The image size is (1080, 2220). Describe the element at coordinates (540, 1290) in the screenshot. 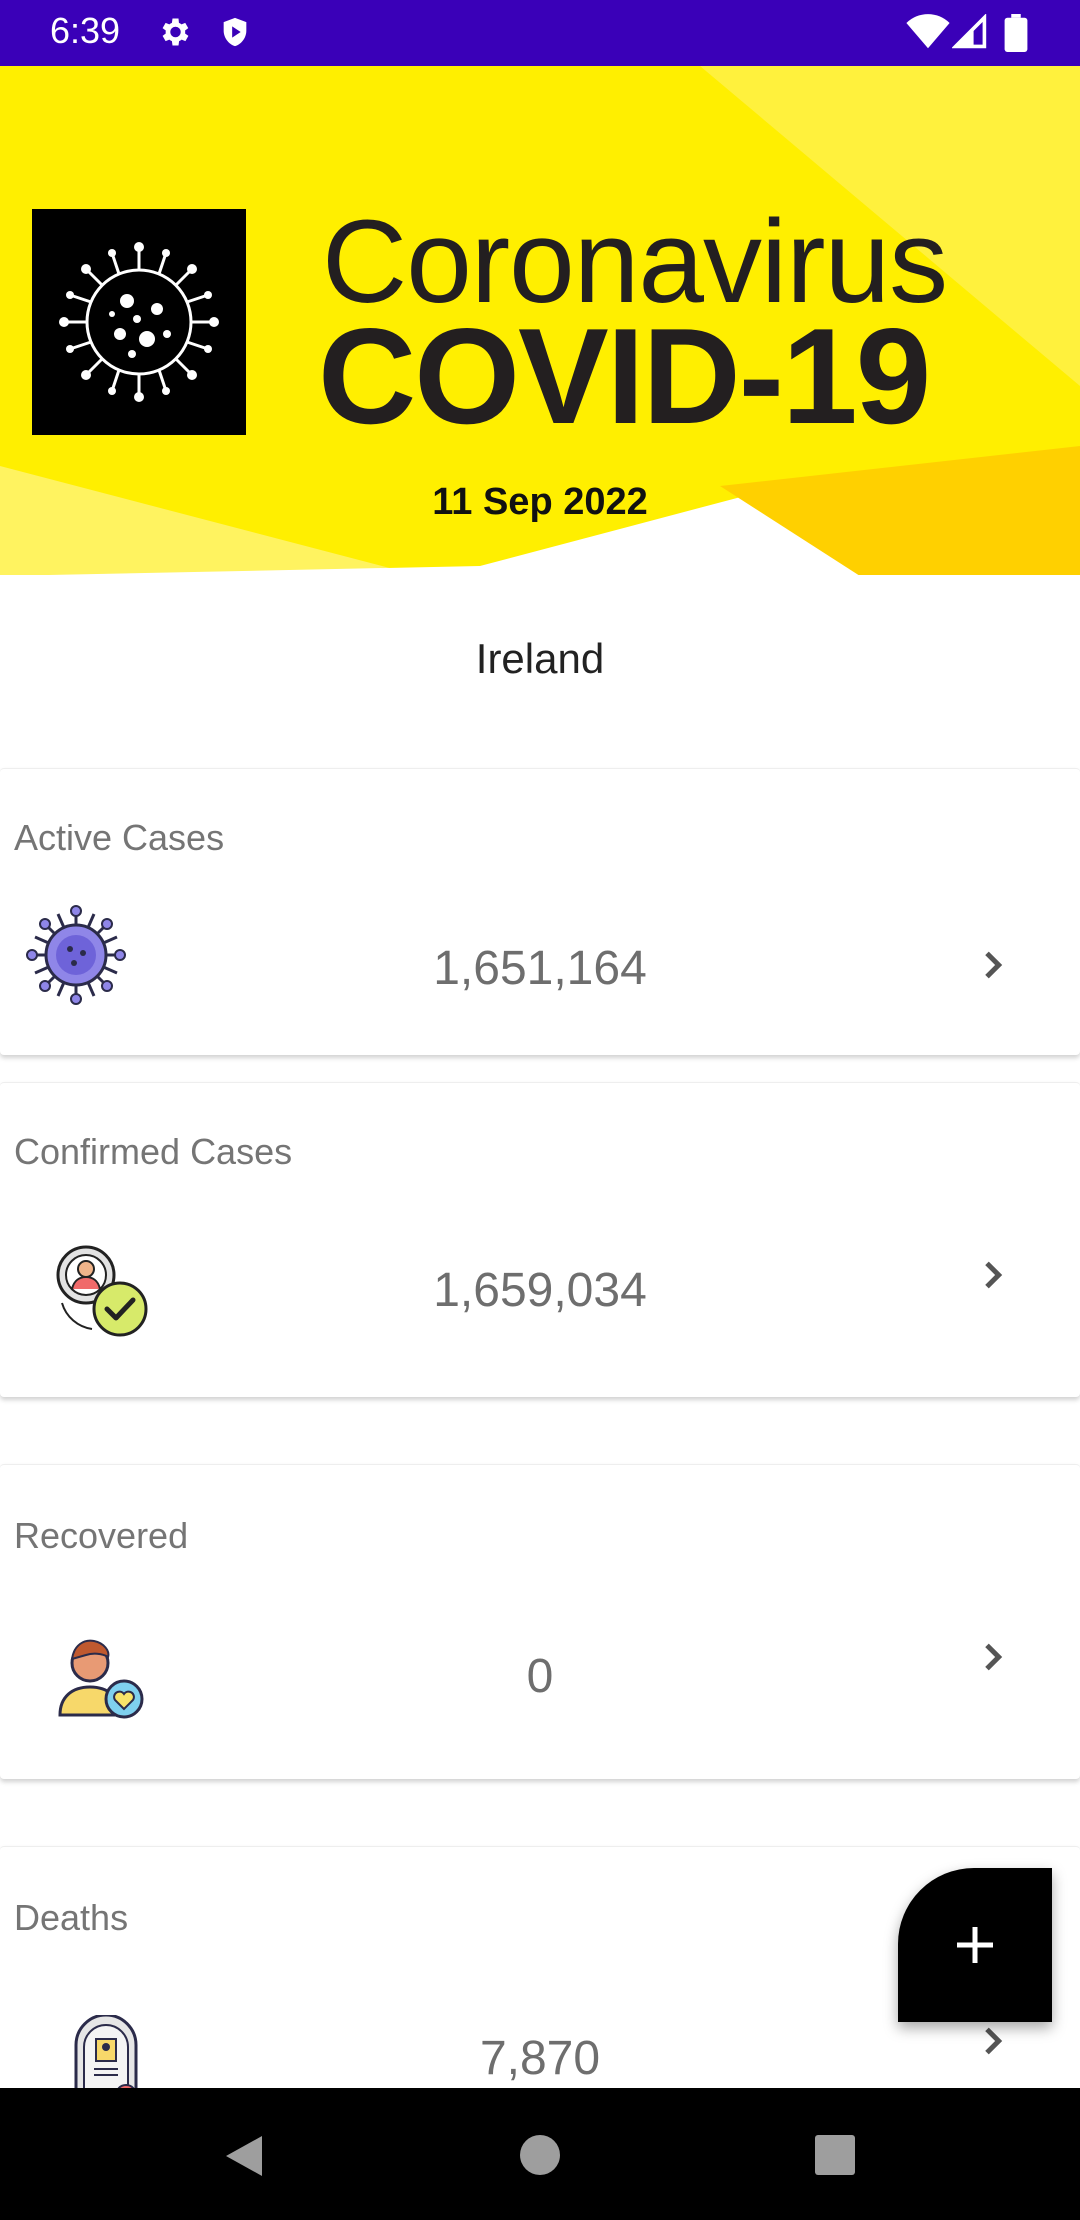

I see `confirmed-cases-value: 1,659,034` at that location.